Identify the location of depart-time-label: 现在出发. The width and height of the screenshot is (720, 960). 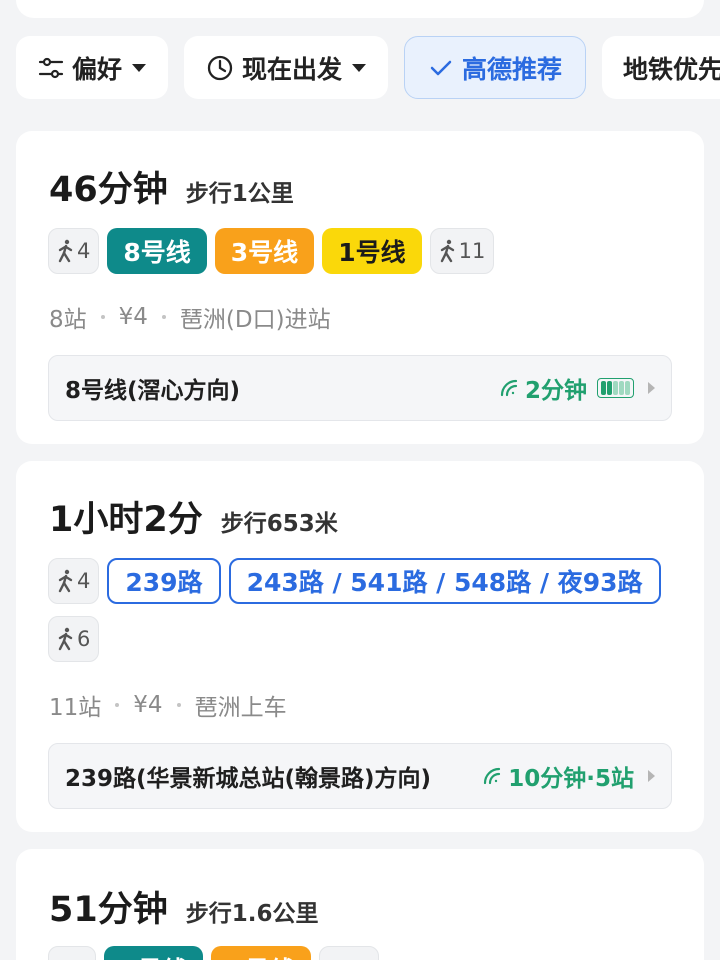
(291, 69).